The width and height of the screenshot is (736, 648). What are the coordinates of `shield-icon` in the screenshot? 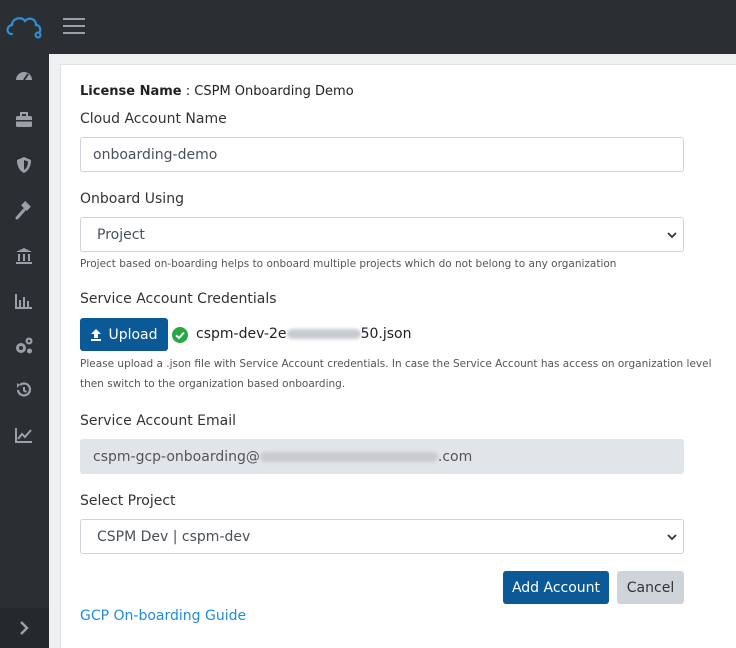 It's located at (24, 165).